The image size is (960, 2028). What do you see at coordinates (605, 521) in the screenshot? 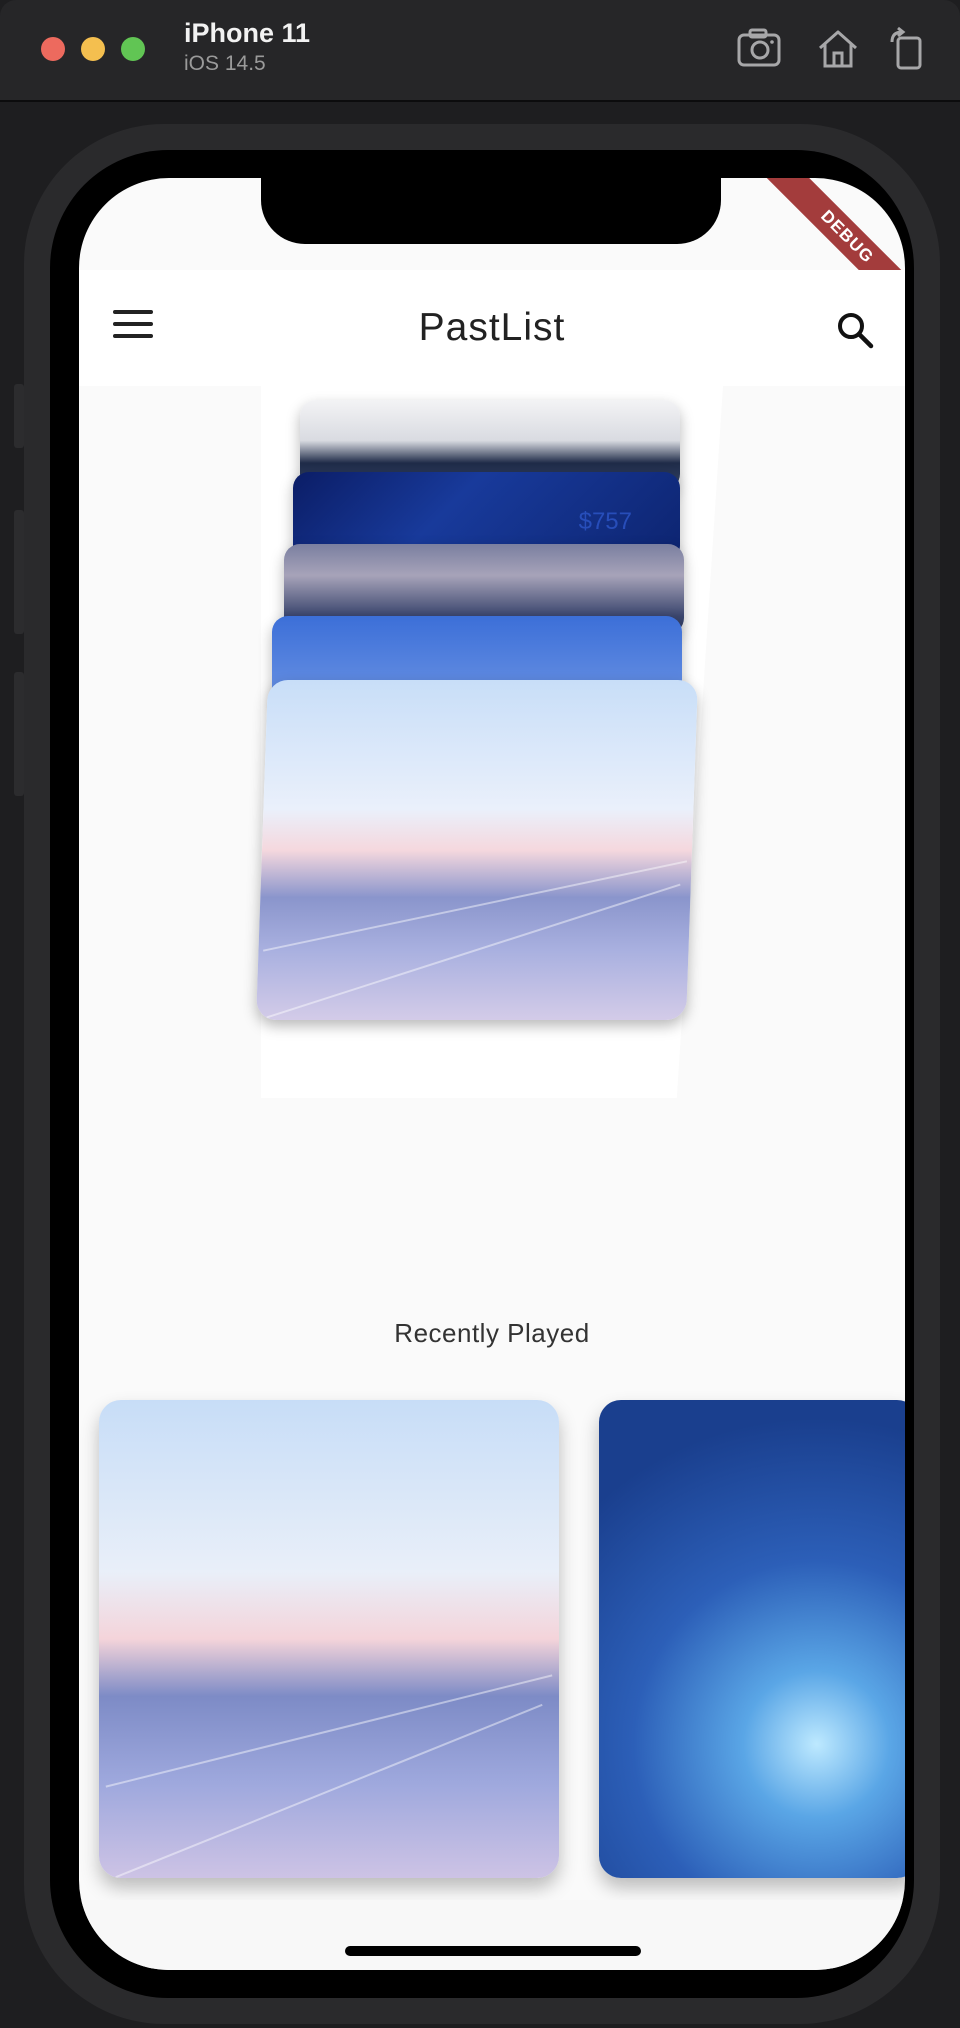
I see `card-price-label: $757` at bounding box center [605, 521].